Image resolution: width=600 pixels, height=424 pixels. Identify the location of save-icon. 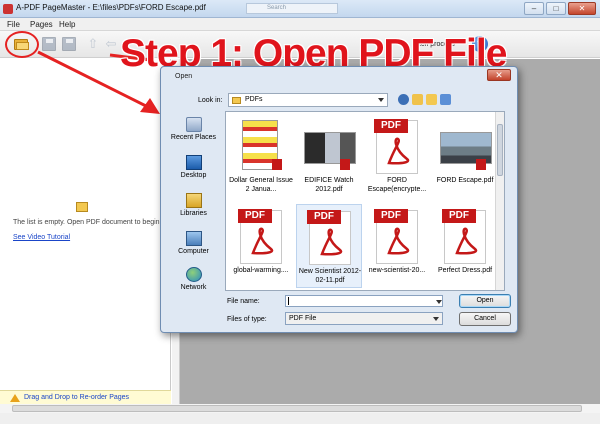
(49, 44).